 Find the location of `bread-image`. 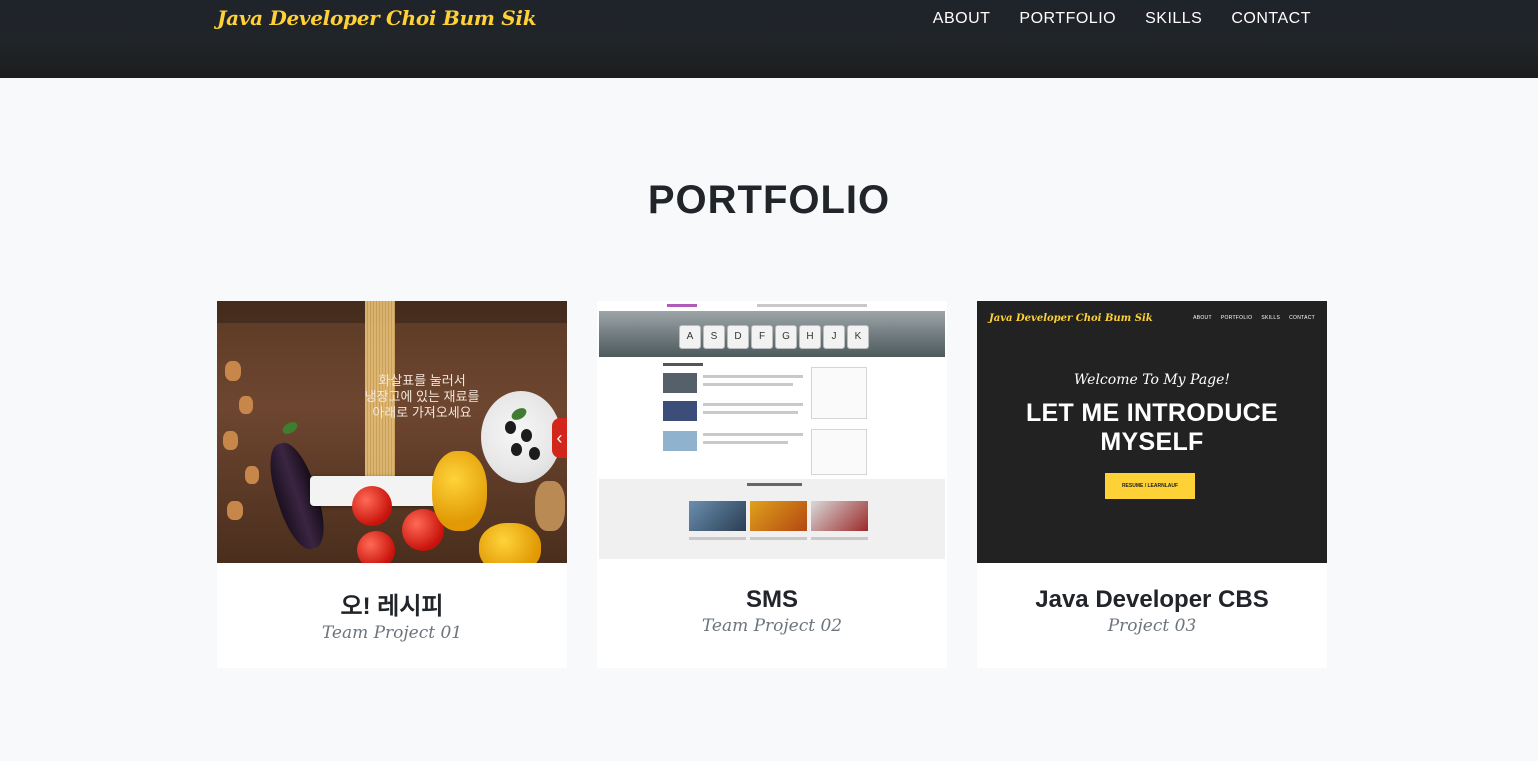

bread-image is located at coordinates (550, 506).